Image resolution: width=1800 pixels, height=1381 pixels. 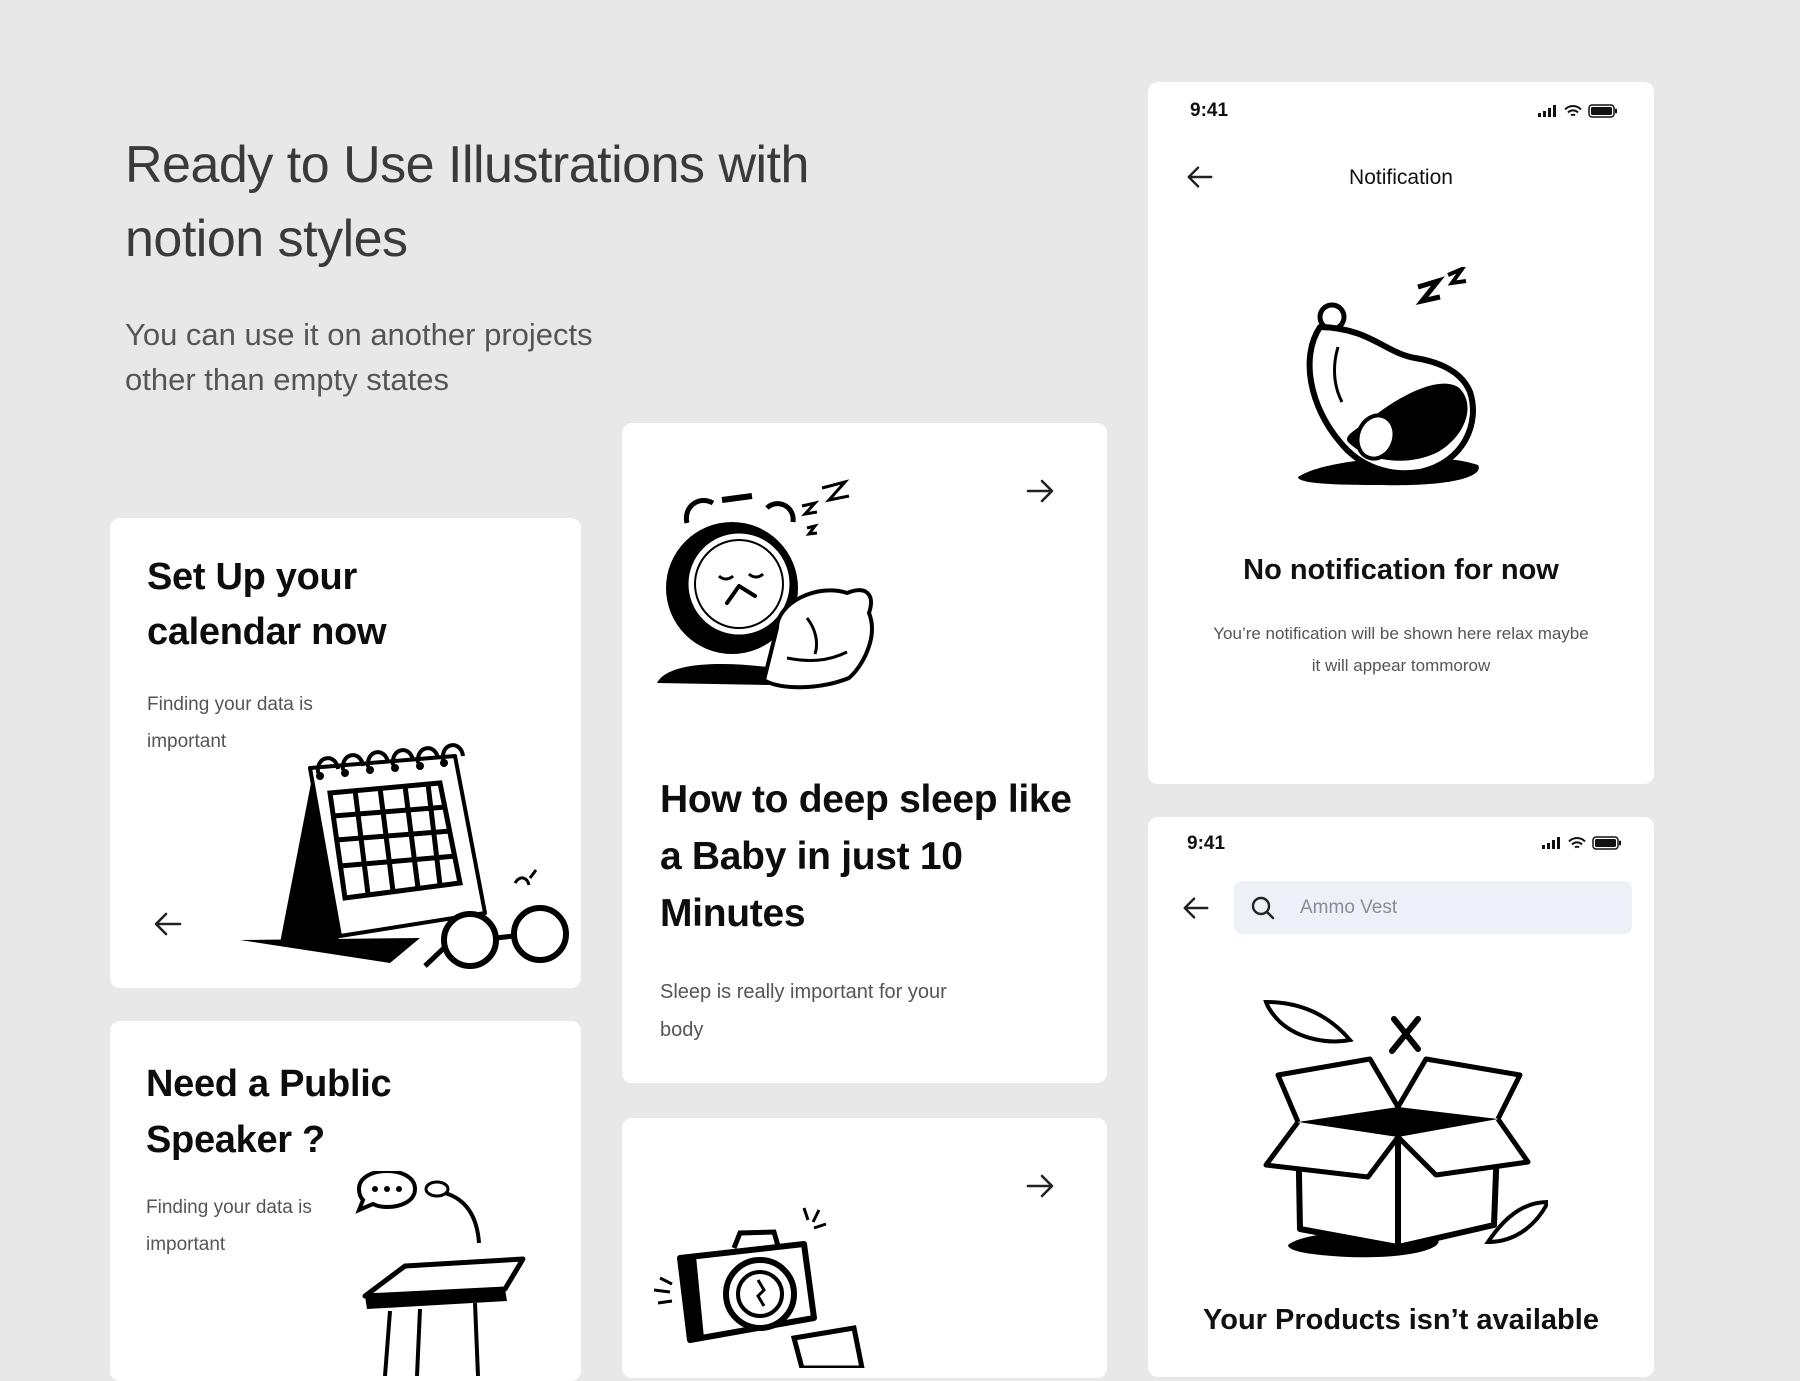 I want to click on nav-title: Notification, so click(x=1401, y=177).